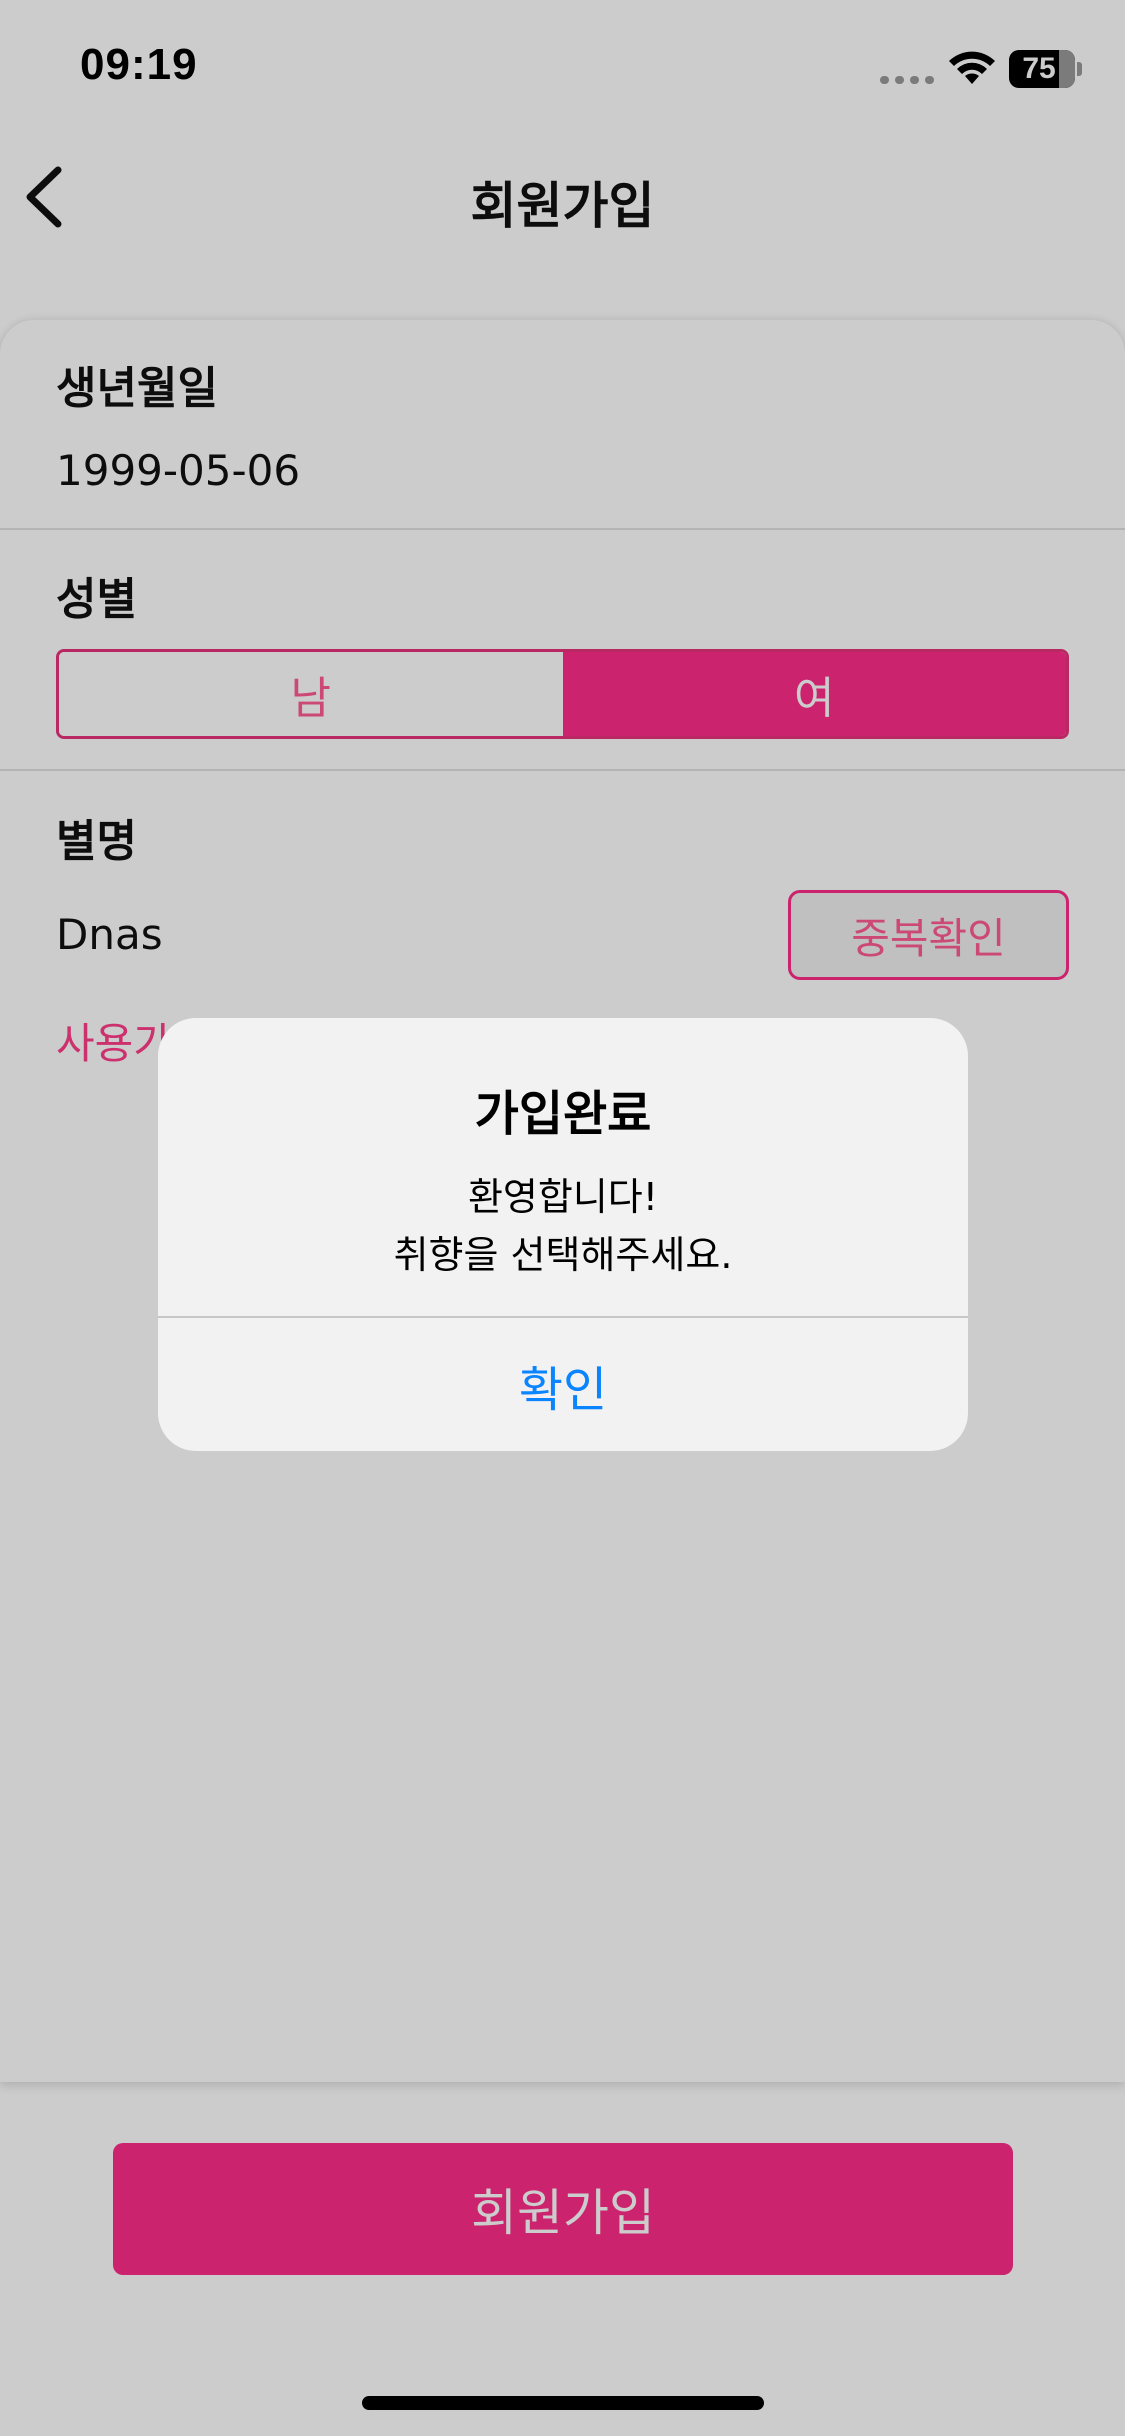 This screenshot has height=2436, width=1125. I want to click on home-indicator, so click(563, 2403).